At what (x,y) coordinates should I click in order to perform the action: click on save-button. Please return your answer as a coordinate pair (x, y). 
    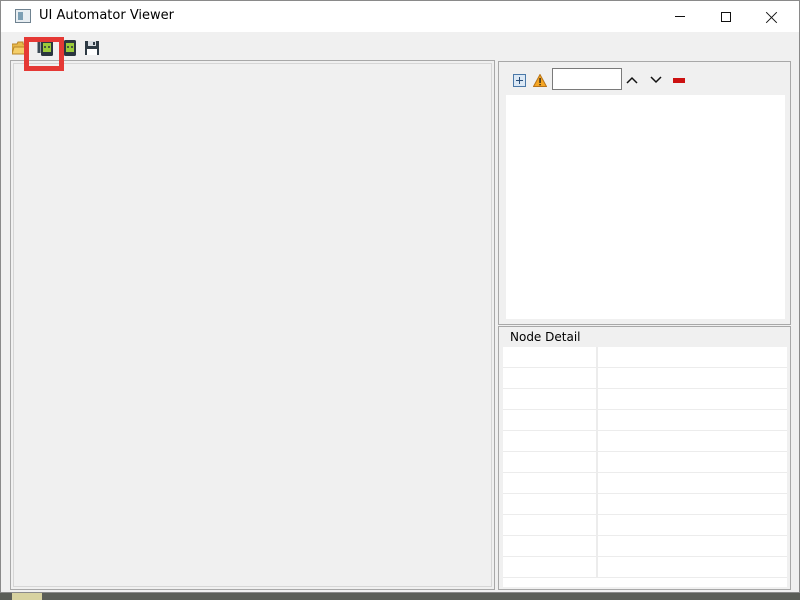
    Looking at the image, I should click on (92, 48).